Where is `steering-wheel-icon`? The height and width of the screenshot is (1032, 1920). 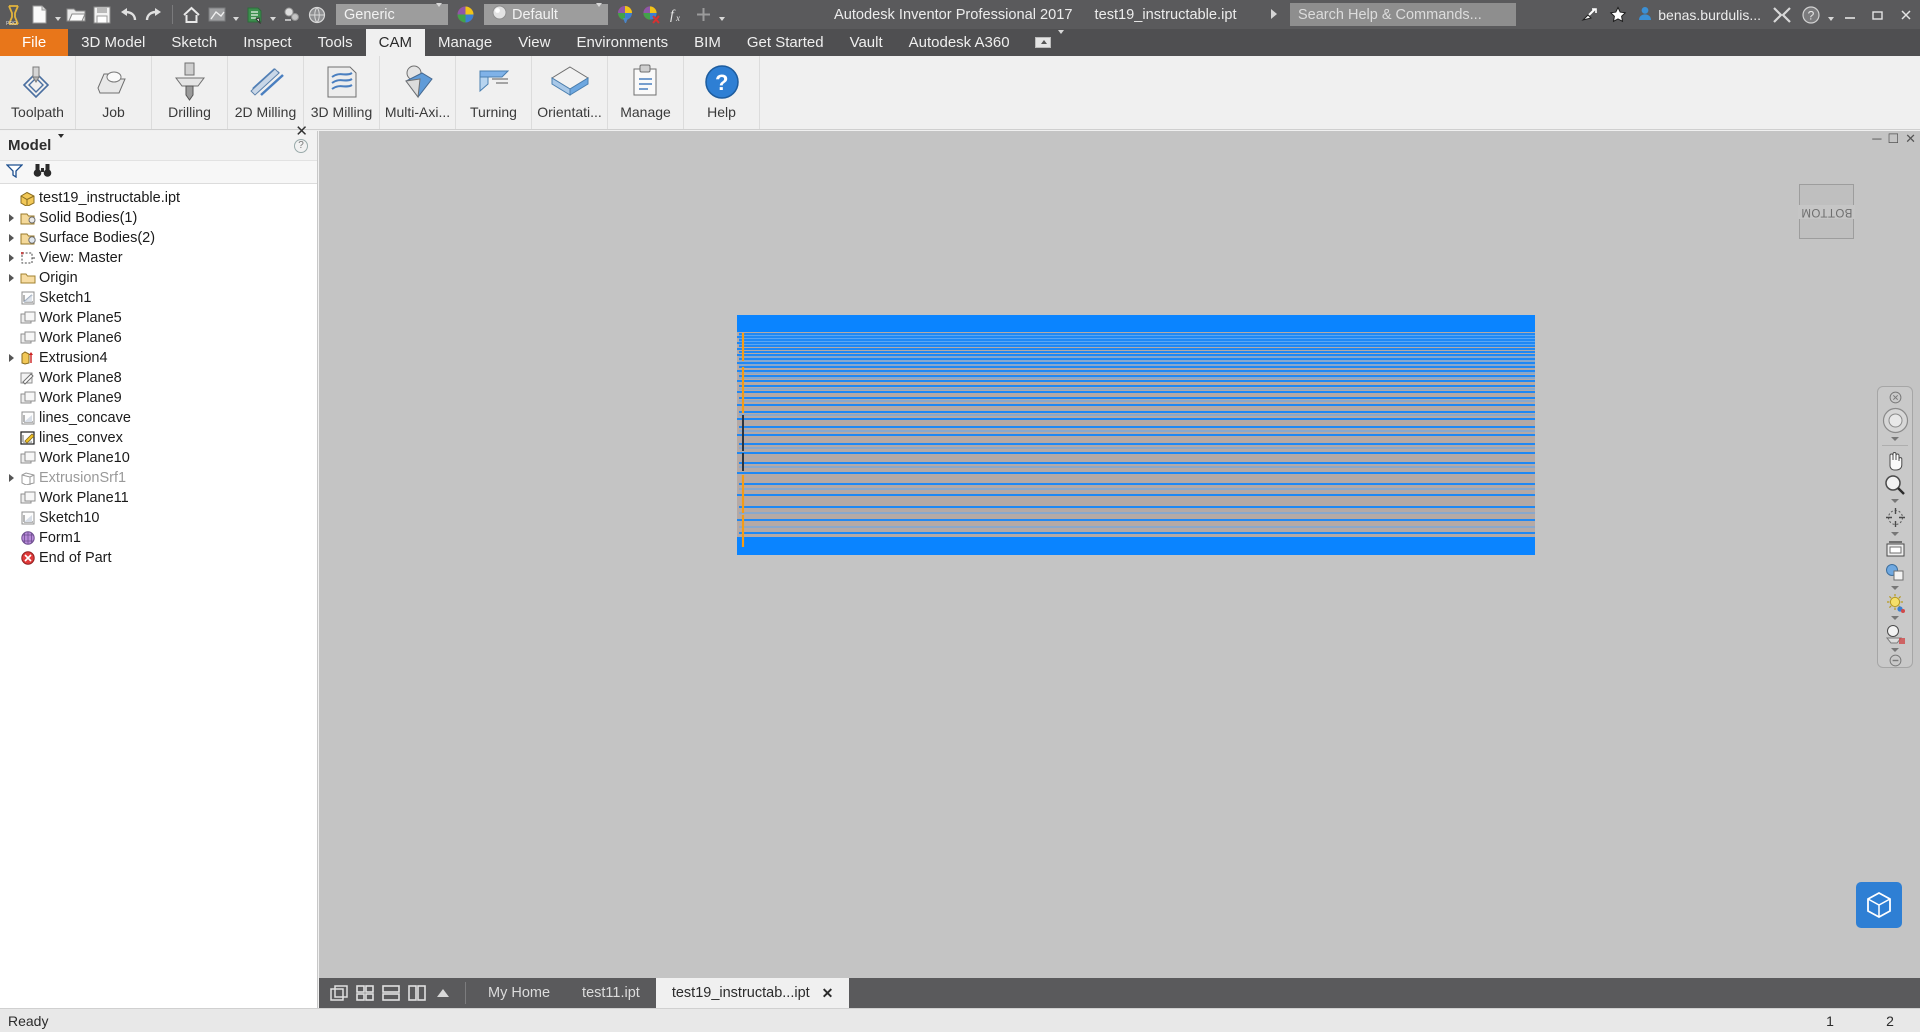
steering-wheel-icon is located at coordinates (1895, 420).